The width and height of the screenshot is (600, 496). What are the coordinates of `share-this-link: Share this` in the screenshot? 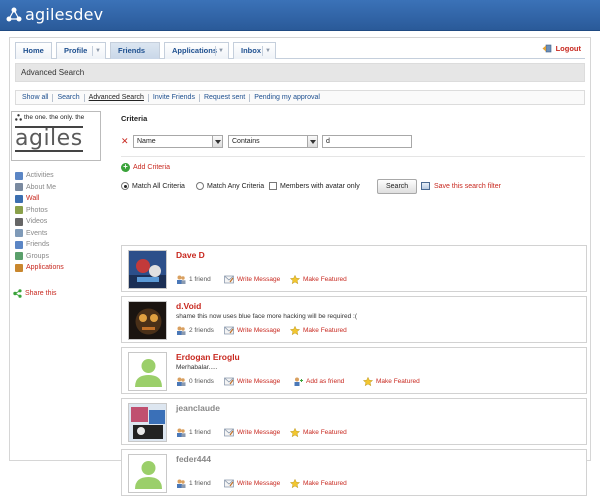 It's located at (35, 293).